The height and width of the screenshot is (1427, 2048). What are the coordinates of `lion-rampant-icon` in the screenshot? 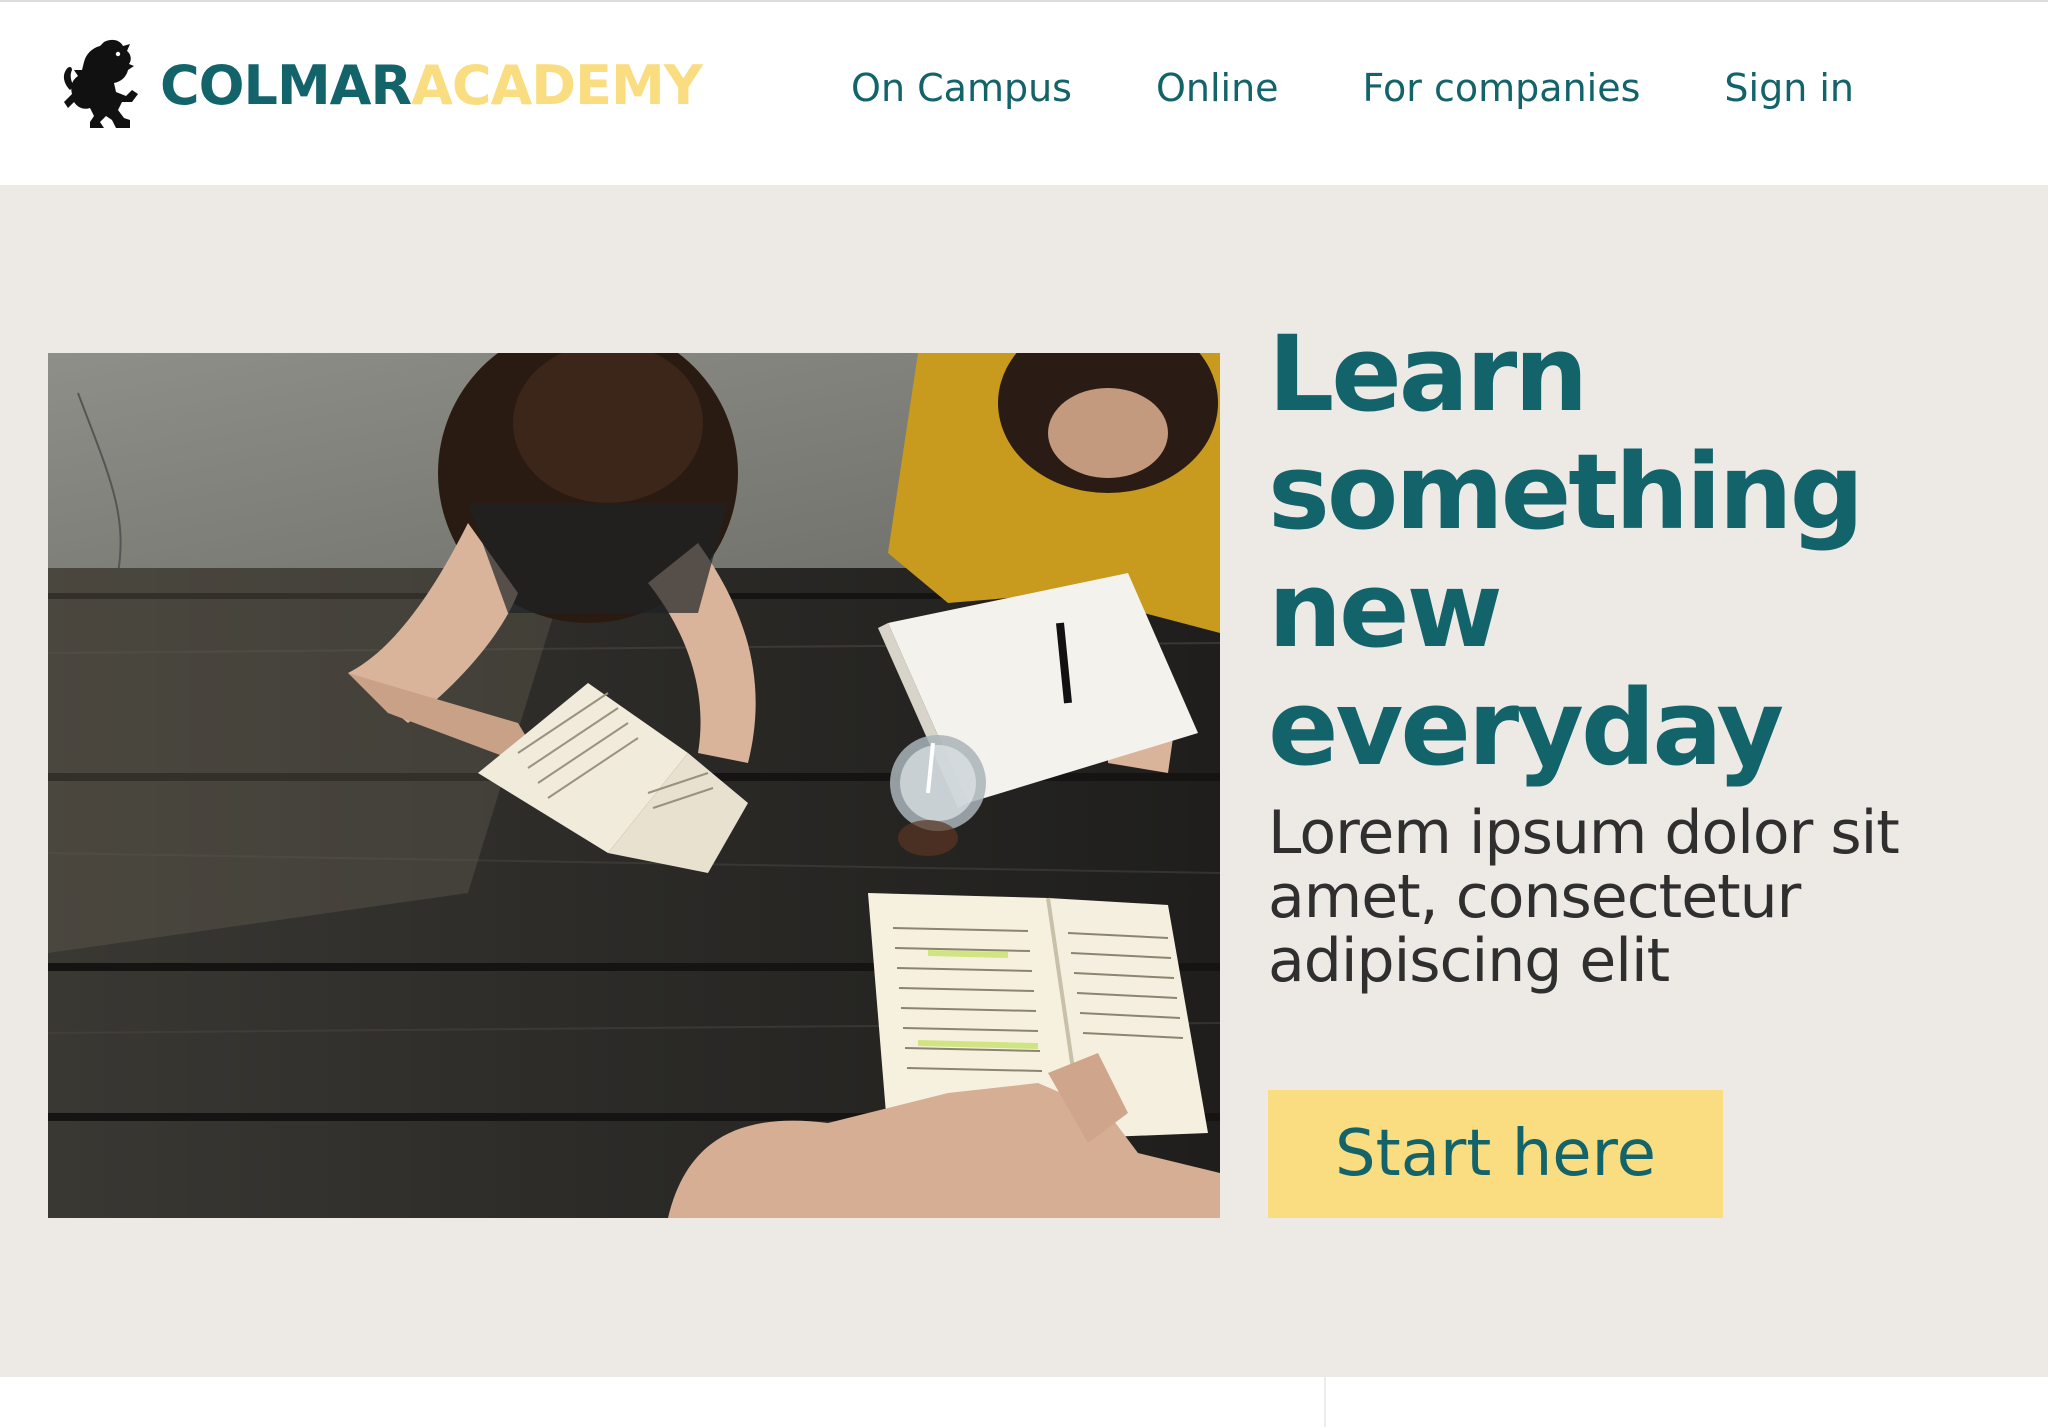 It's located at (100, 84).